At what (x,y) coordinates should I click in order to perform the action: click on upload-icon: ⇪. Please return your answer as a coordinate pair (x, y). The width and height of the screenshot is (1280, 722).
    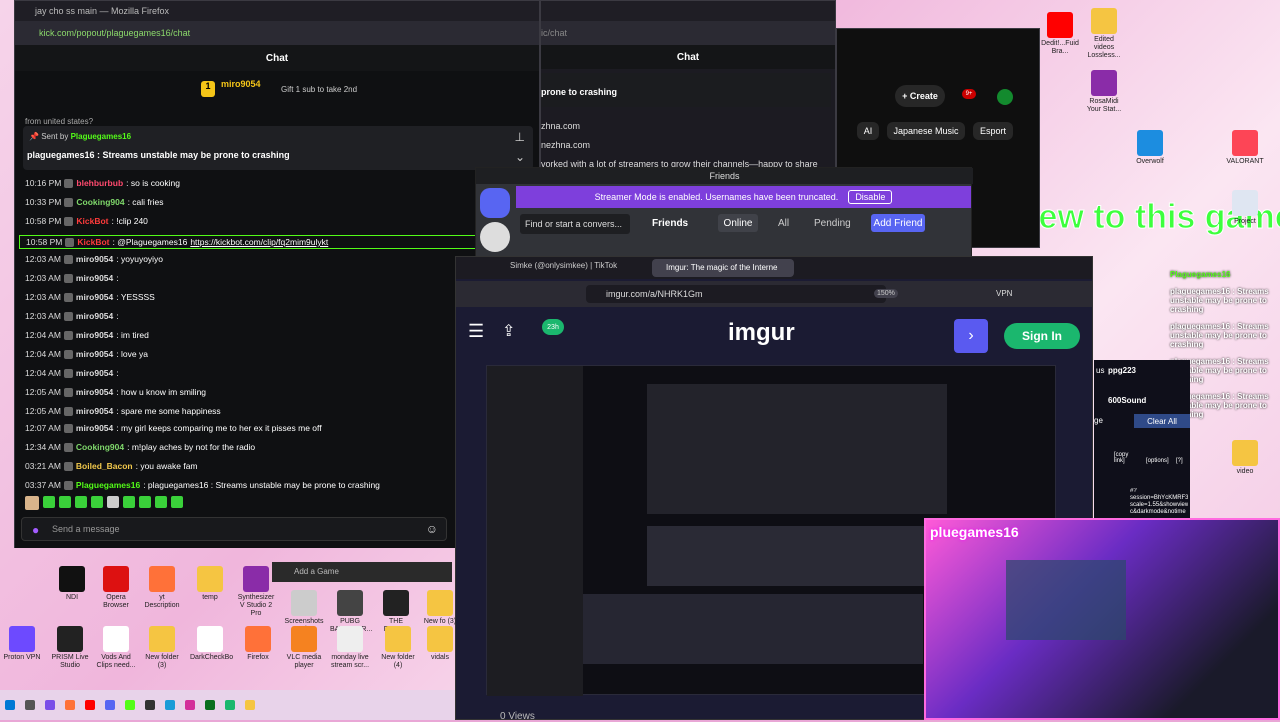
    Looking at the image, I should click on (508, 331).